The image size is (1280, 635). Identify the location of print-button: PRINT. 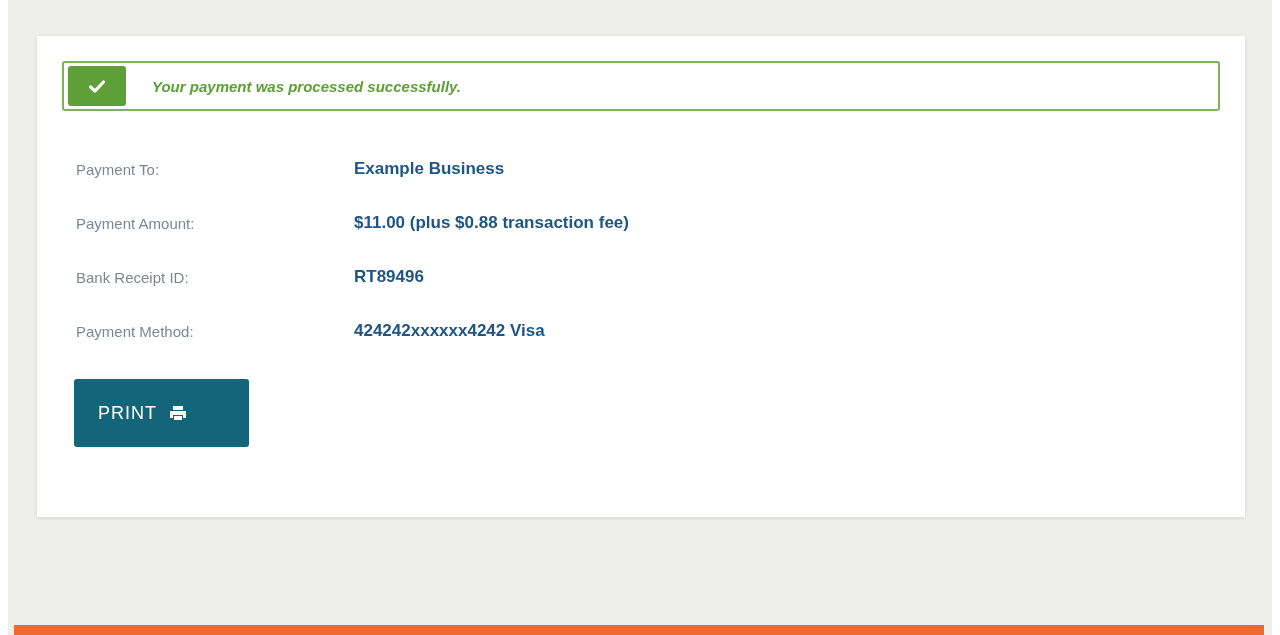
(161, 413).